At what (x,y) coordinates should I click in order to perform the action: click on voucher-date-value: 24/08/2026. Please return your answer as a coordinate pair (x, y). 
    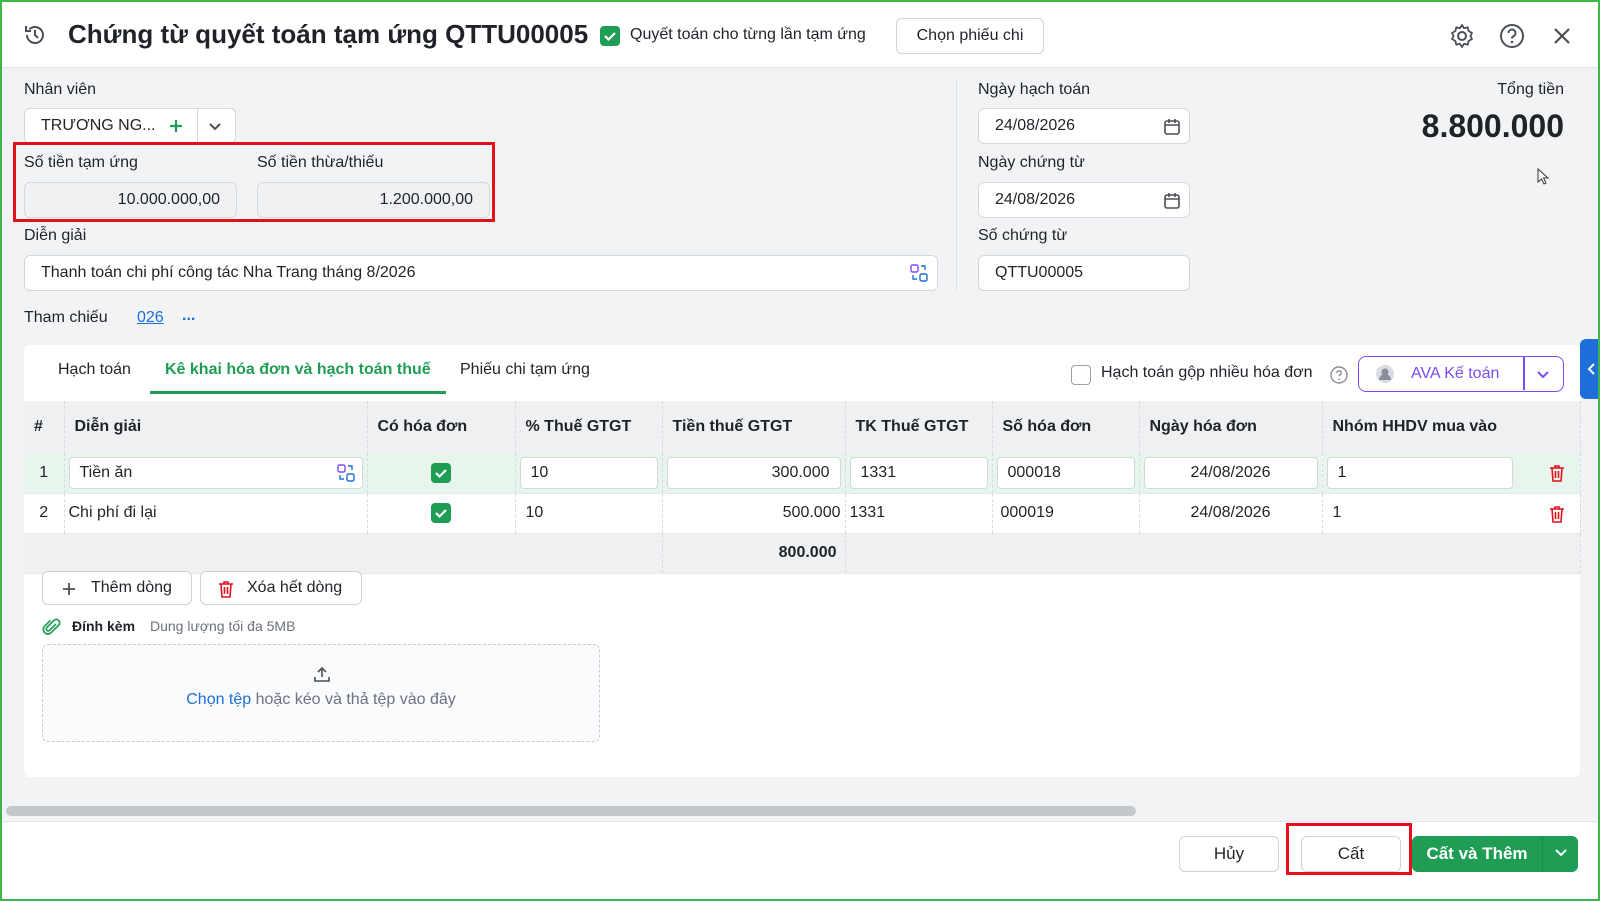
    Looking at the image, I should click on (1035, 199).